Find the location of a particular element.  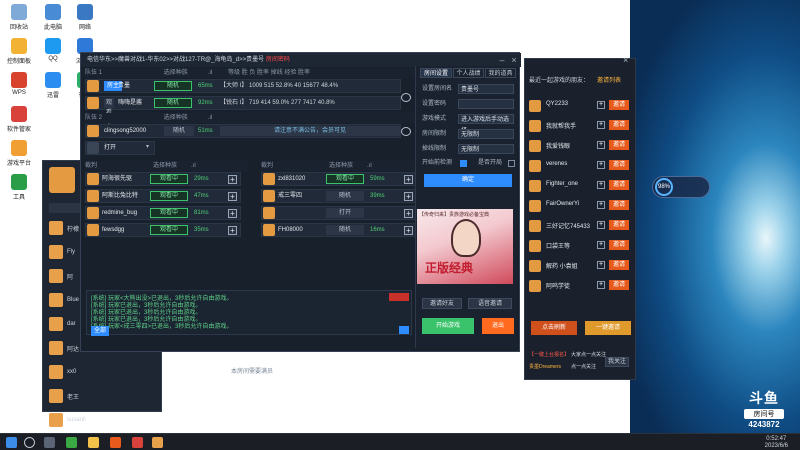

desktop-icon: 此电脑 is located at coordinates (53, 17).